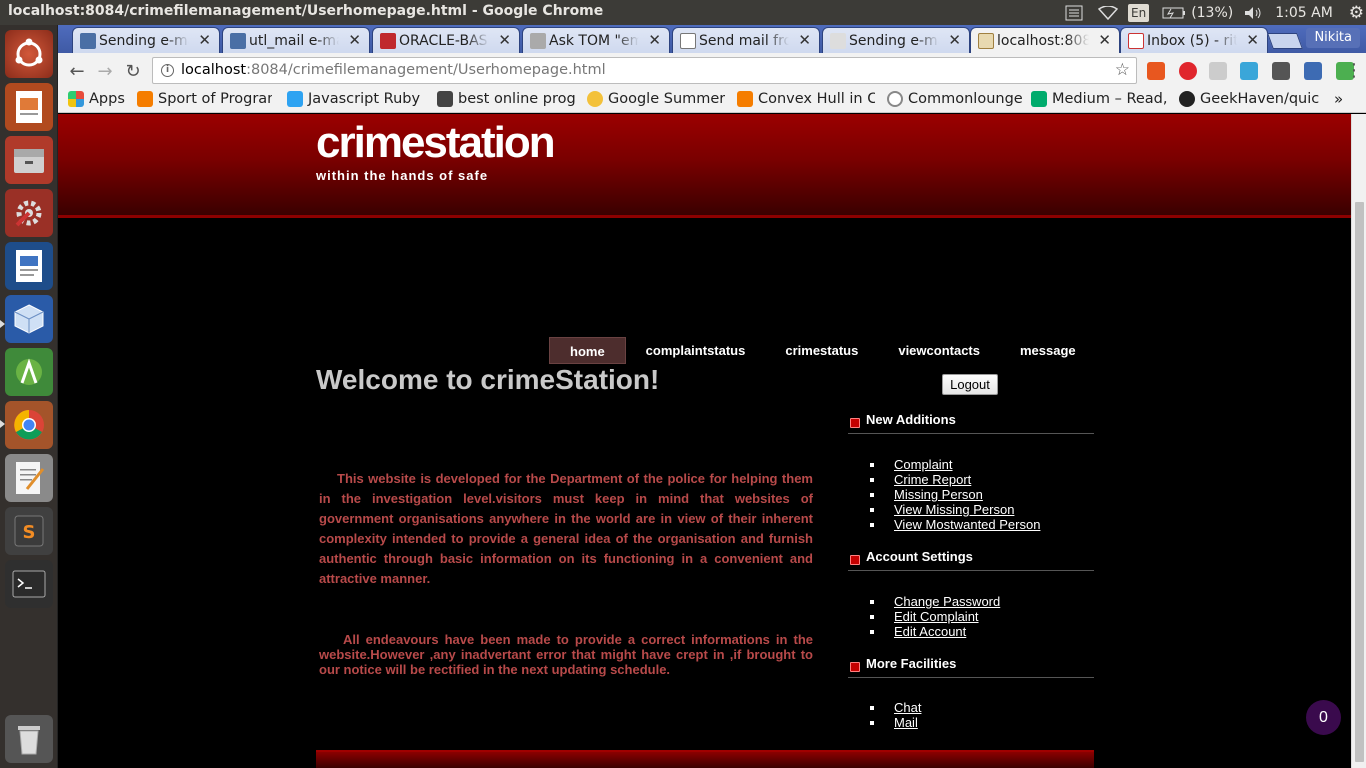 Image resolution: width=1366 pixels, height=768 pixels. Describe the element at coordinates (538, 41) in the screenshot. I see `asktom-icon` at that location.